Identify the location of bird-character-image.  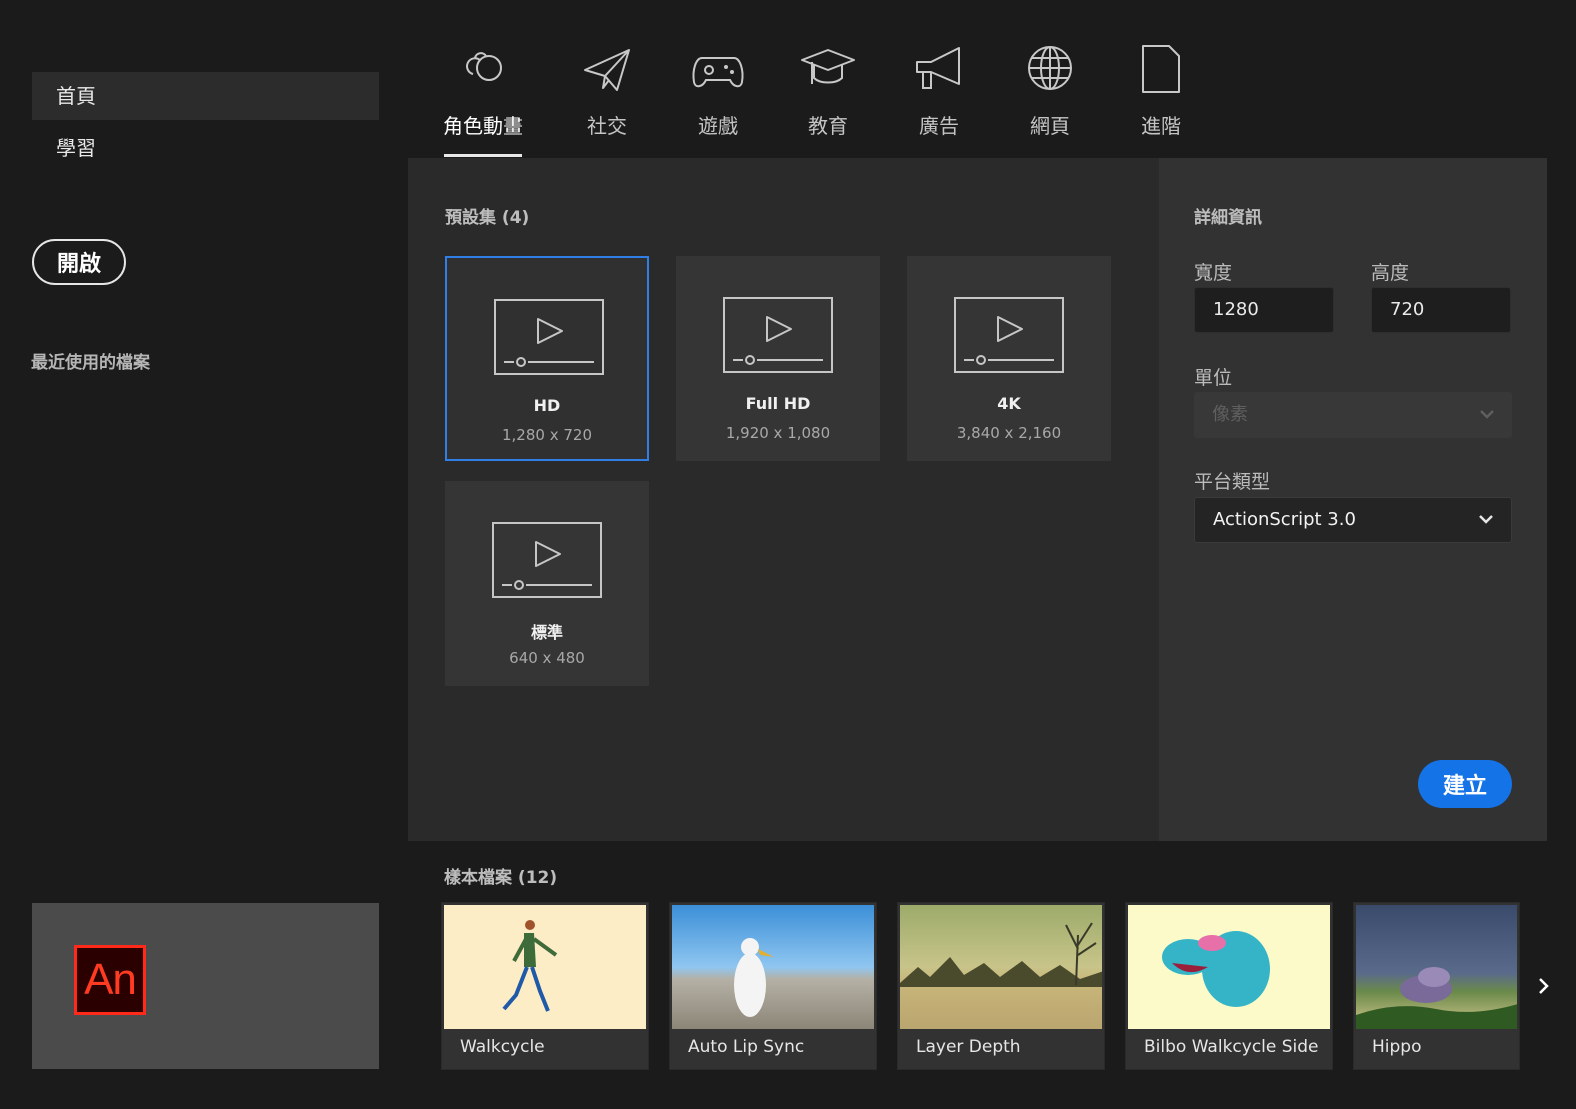
(754, 977).